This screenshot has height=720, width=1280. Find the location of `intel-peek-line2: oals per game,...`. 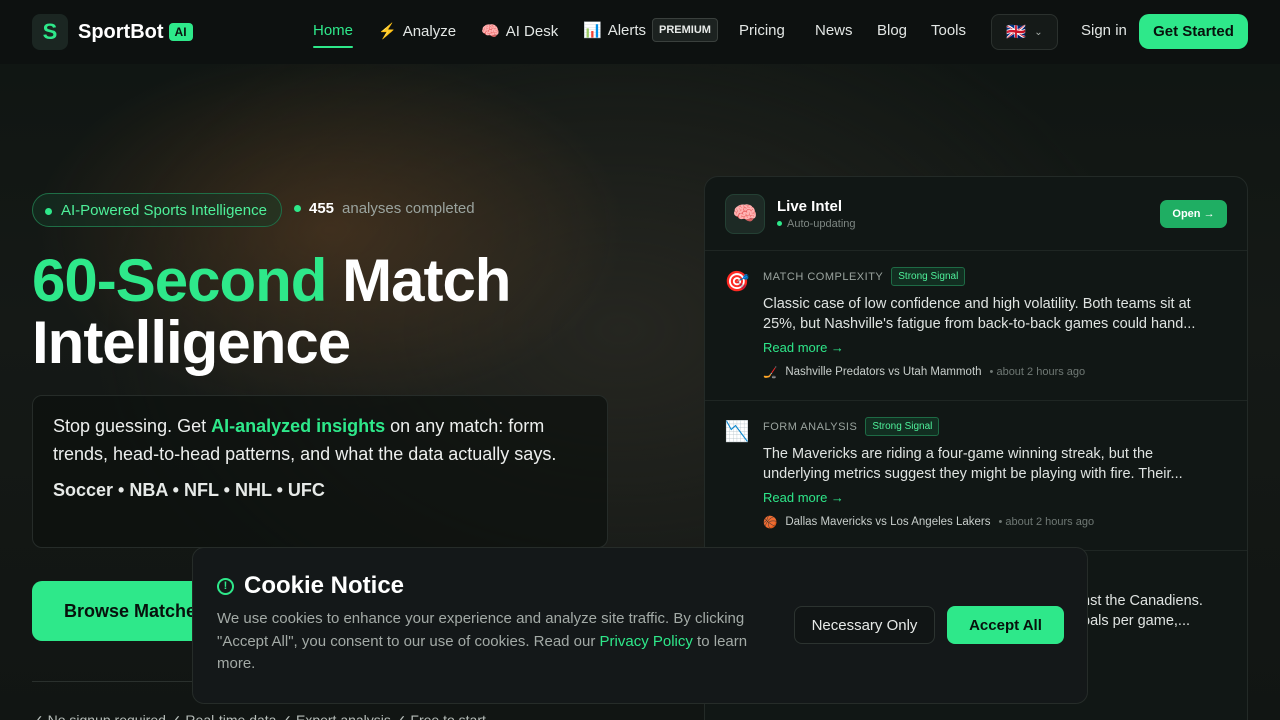

intel-peek-line2: oals per game,... is located at coordinates (1136, 621).